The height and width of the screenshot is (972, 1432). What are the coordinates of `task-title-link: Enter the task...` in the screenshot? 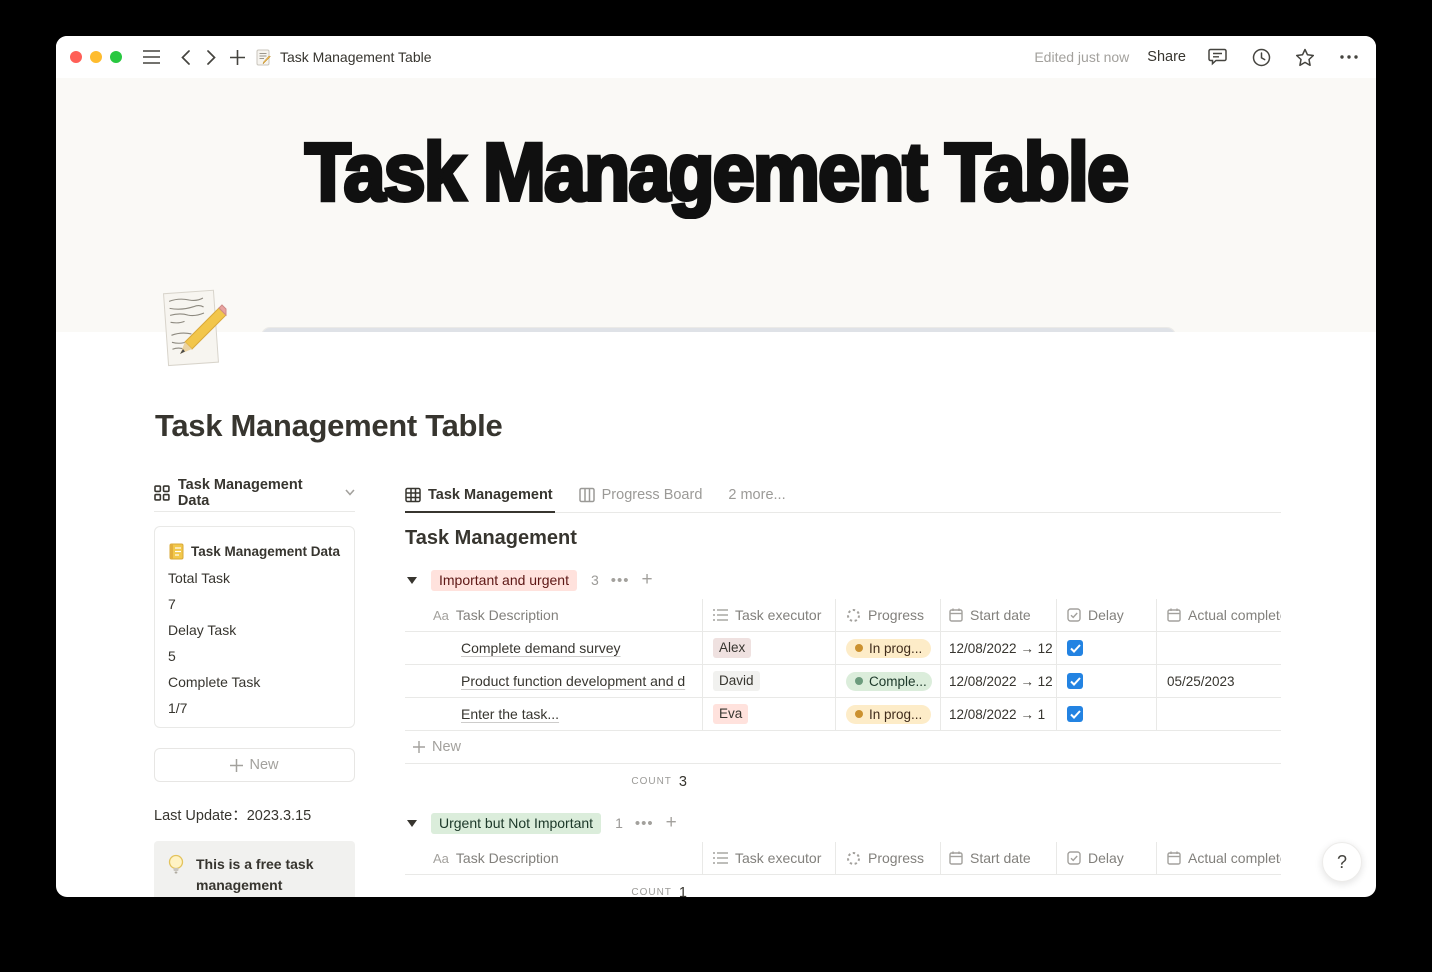 It's located at (510, 714).